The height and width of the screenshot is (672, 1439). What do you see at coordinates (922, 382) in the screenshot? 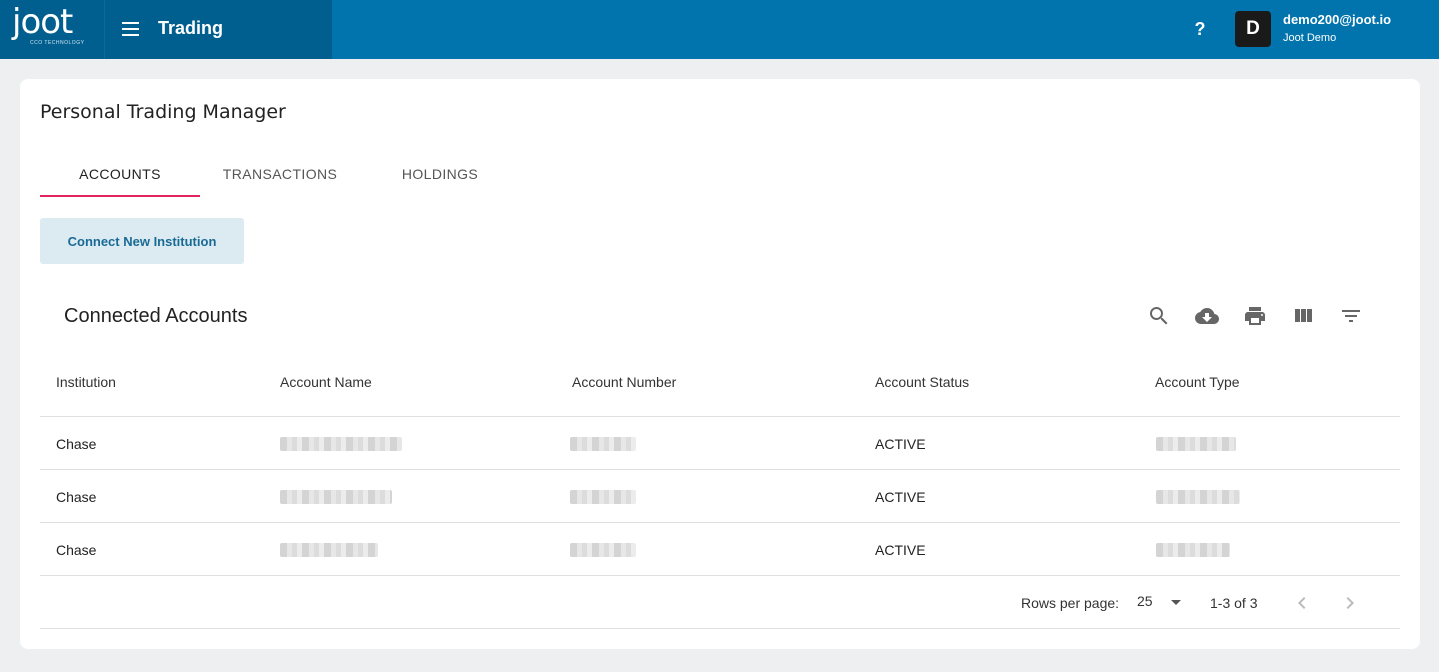
I see `column-header-account-status: Account Status` at bounding box center [922, 382].